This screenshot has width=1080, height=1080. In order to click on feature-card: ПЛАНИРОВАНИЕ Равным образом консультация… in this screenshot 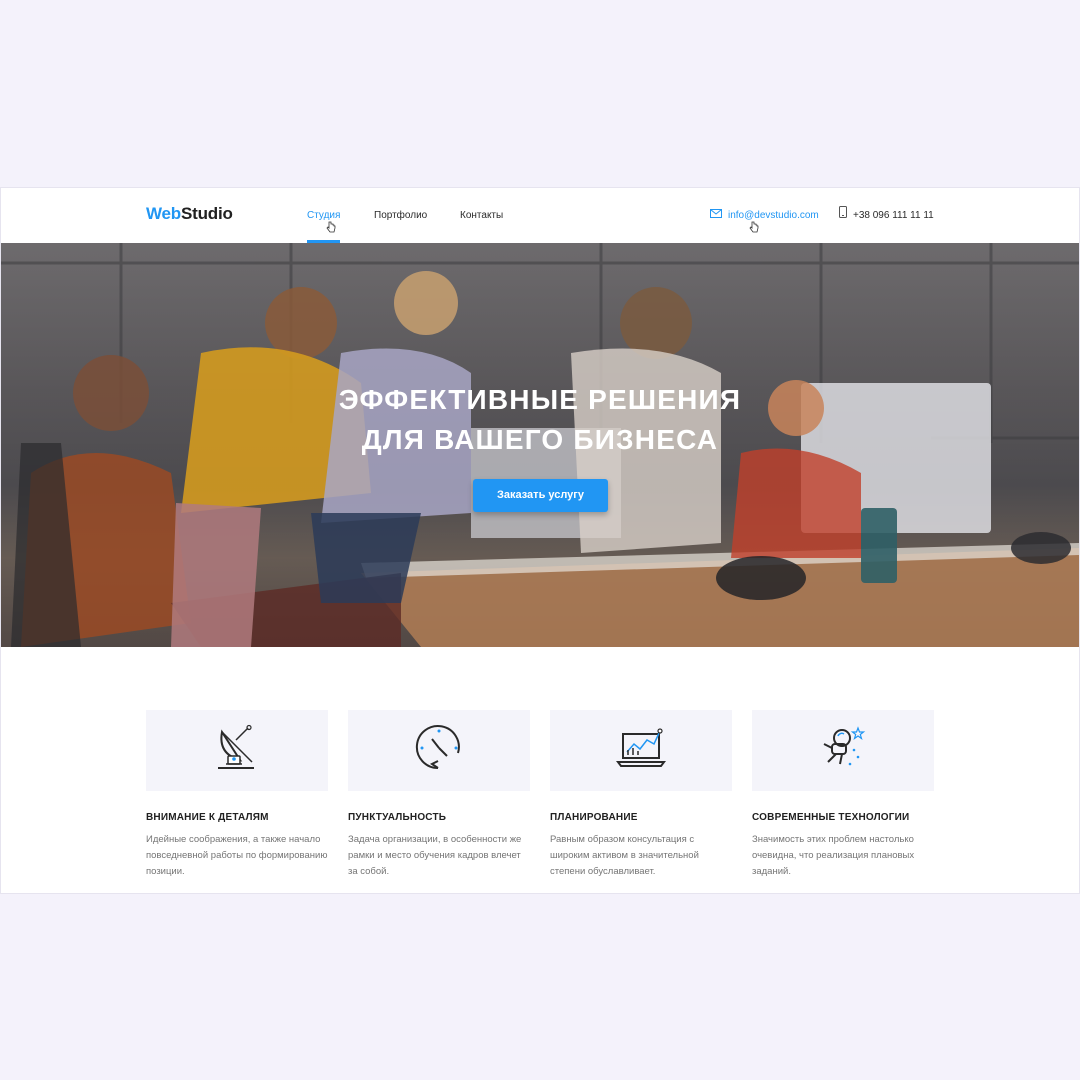, I will do `click(641, 795)`.